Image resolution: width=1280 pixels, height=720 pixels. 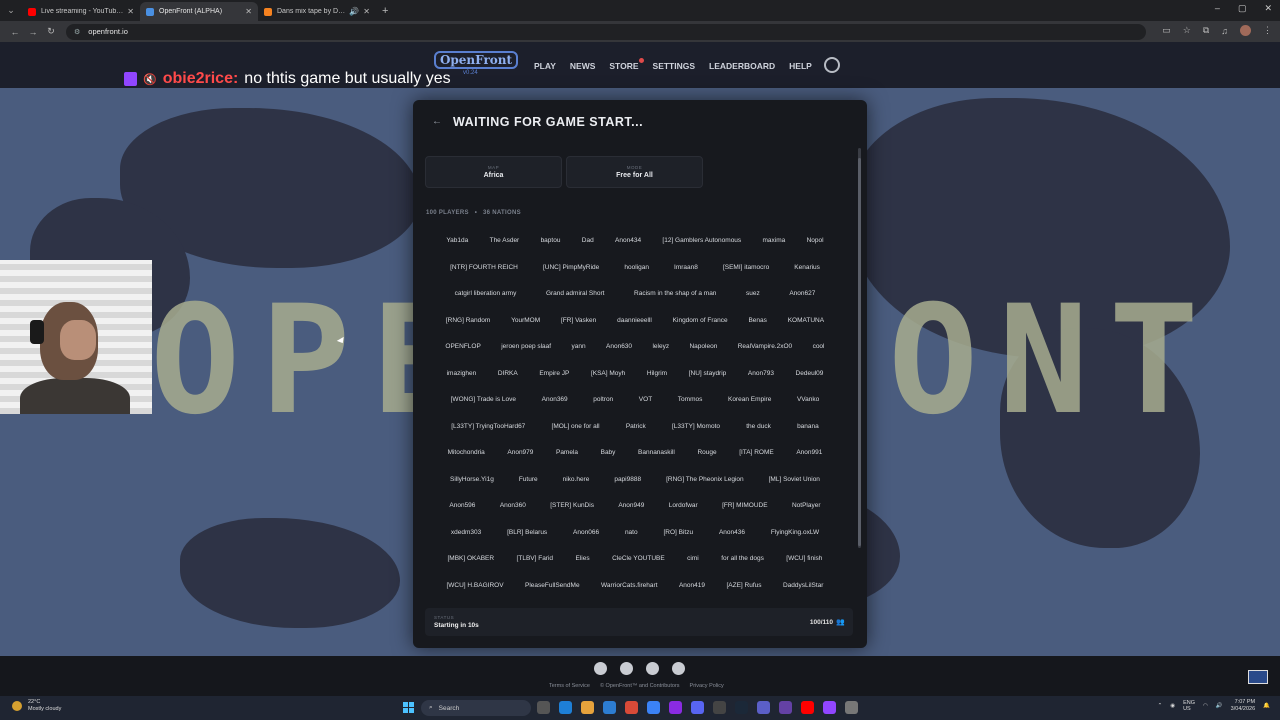 I want to click on reload-button: ↻, so click(x=51, y=31).